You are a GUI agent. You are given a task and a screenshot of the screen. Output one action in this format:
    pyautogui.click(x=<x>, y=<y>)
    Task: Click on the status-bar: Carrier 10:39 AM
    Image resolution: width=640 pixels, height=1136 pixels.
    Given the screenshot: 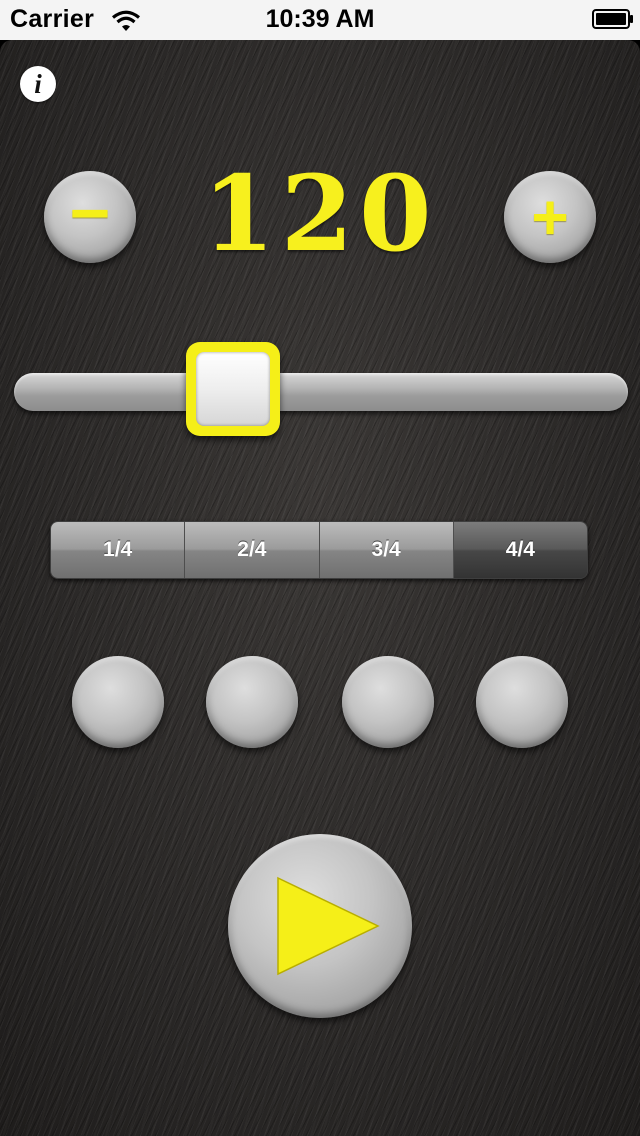 What is the action you would take?
    pyautogui.click(x=320, y=20)
    